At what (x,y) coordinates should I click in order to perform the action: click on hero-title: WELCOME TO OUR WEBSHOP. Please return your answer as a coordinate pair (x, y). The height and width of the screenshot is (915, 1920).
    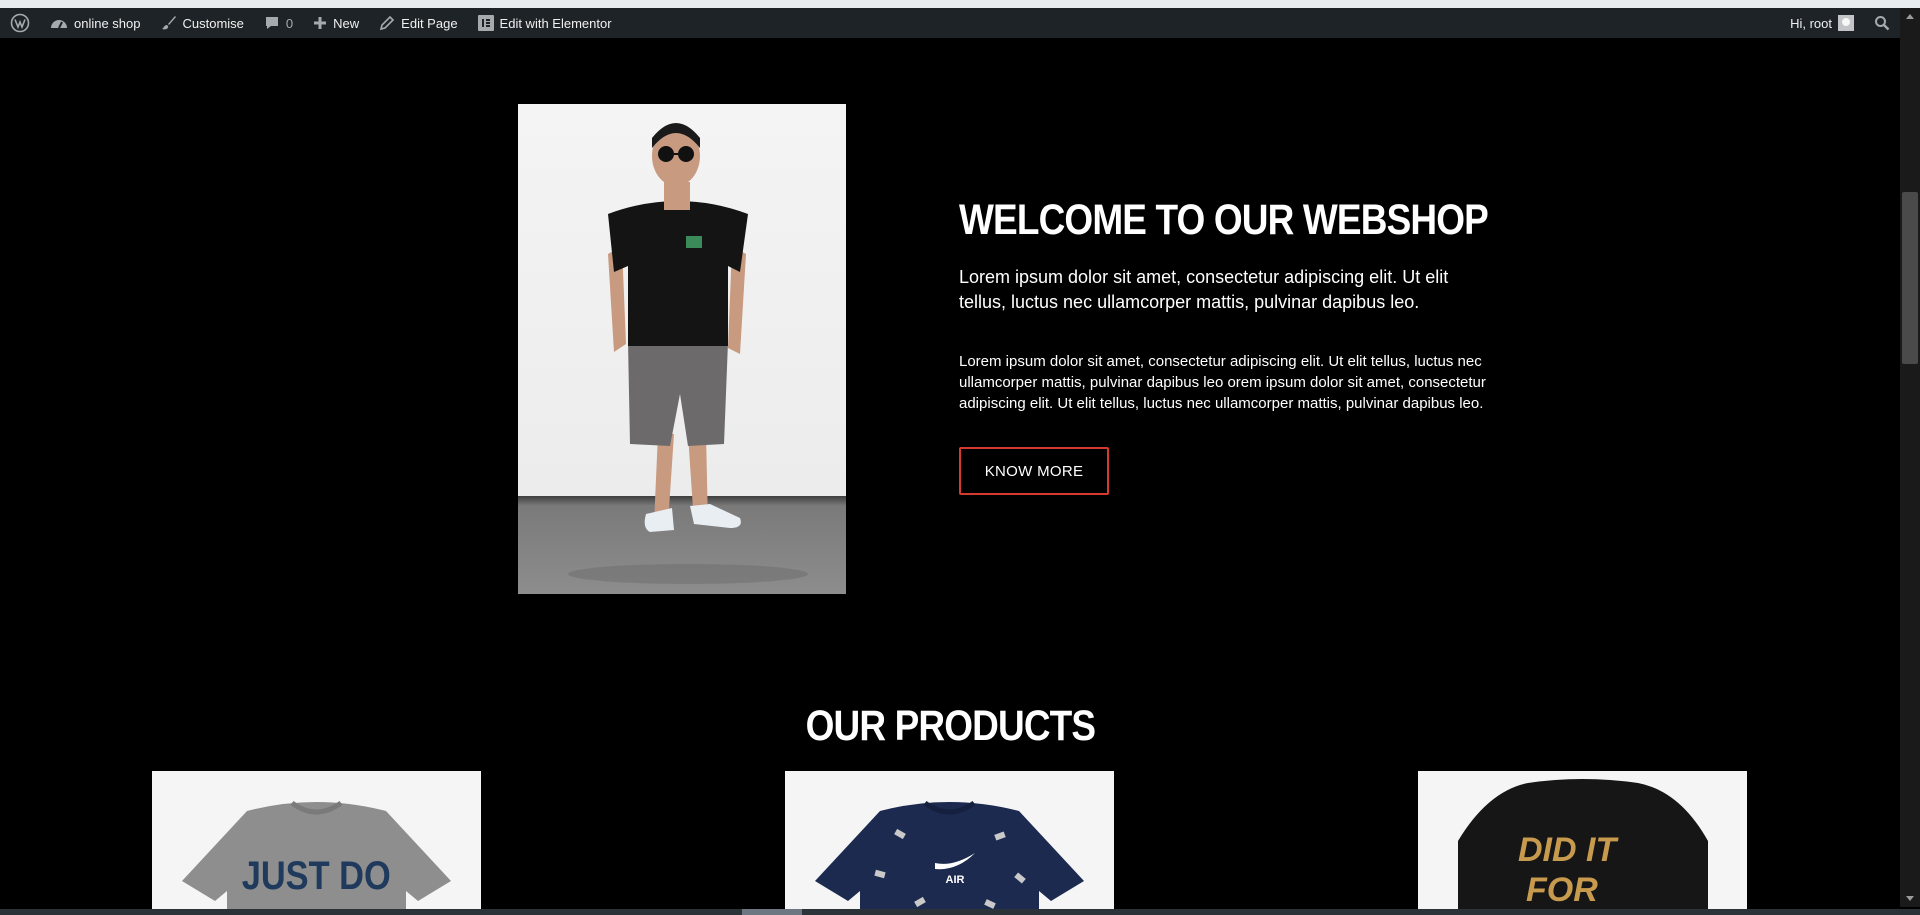
    Looking at the image, I should click on (1224, 220).